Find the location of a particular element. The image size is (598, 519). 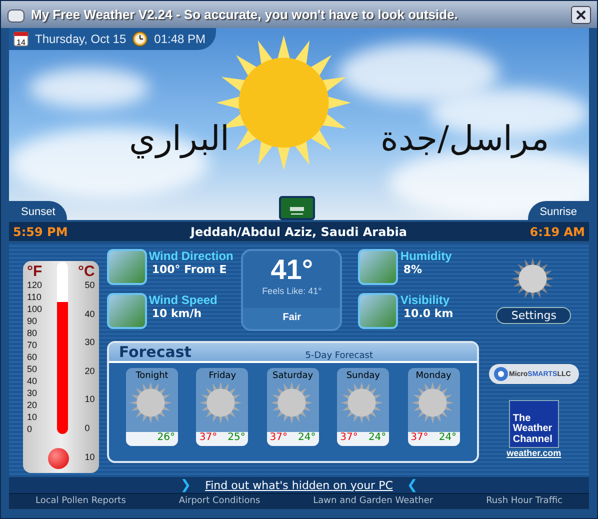

calendar-icon: 14 is located at coordinates (21, 39).